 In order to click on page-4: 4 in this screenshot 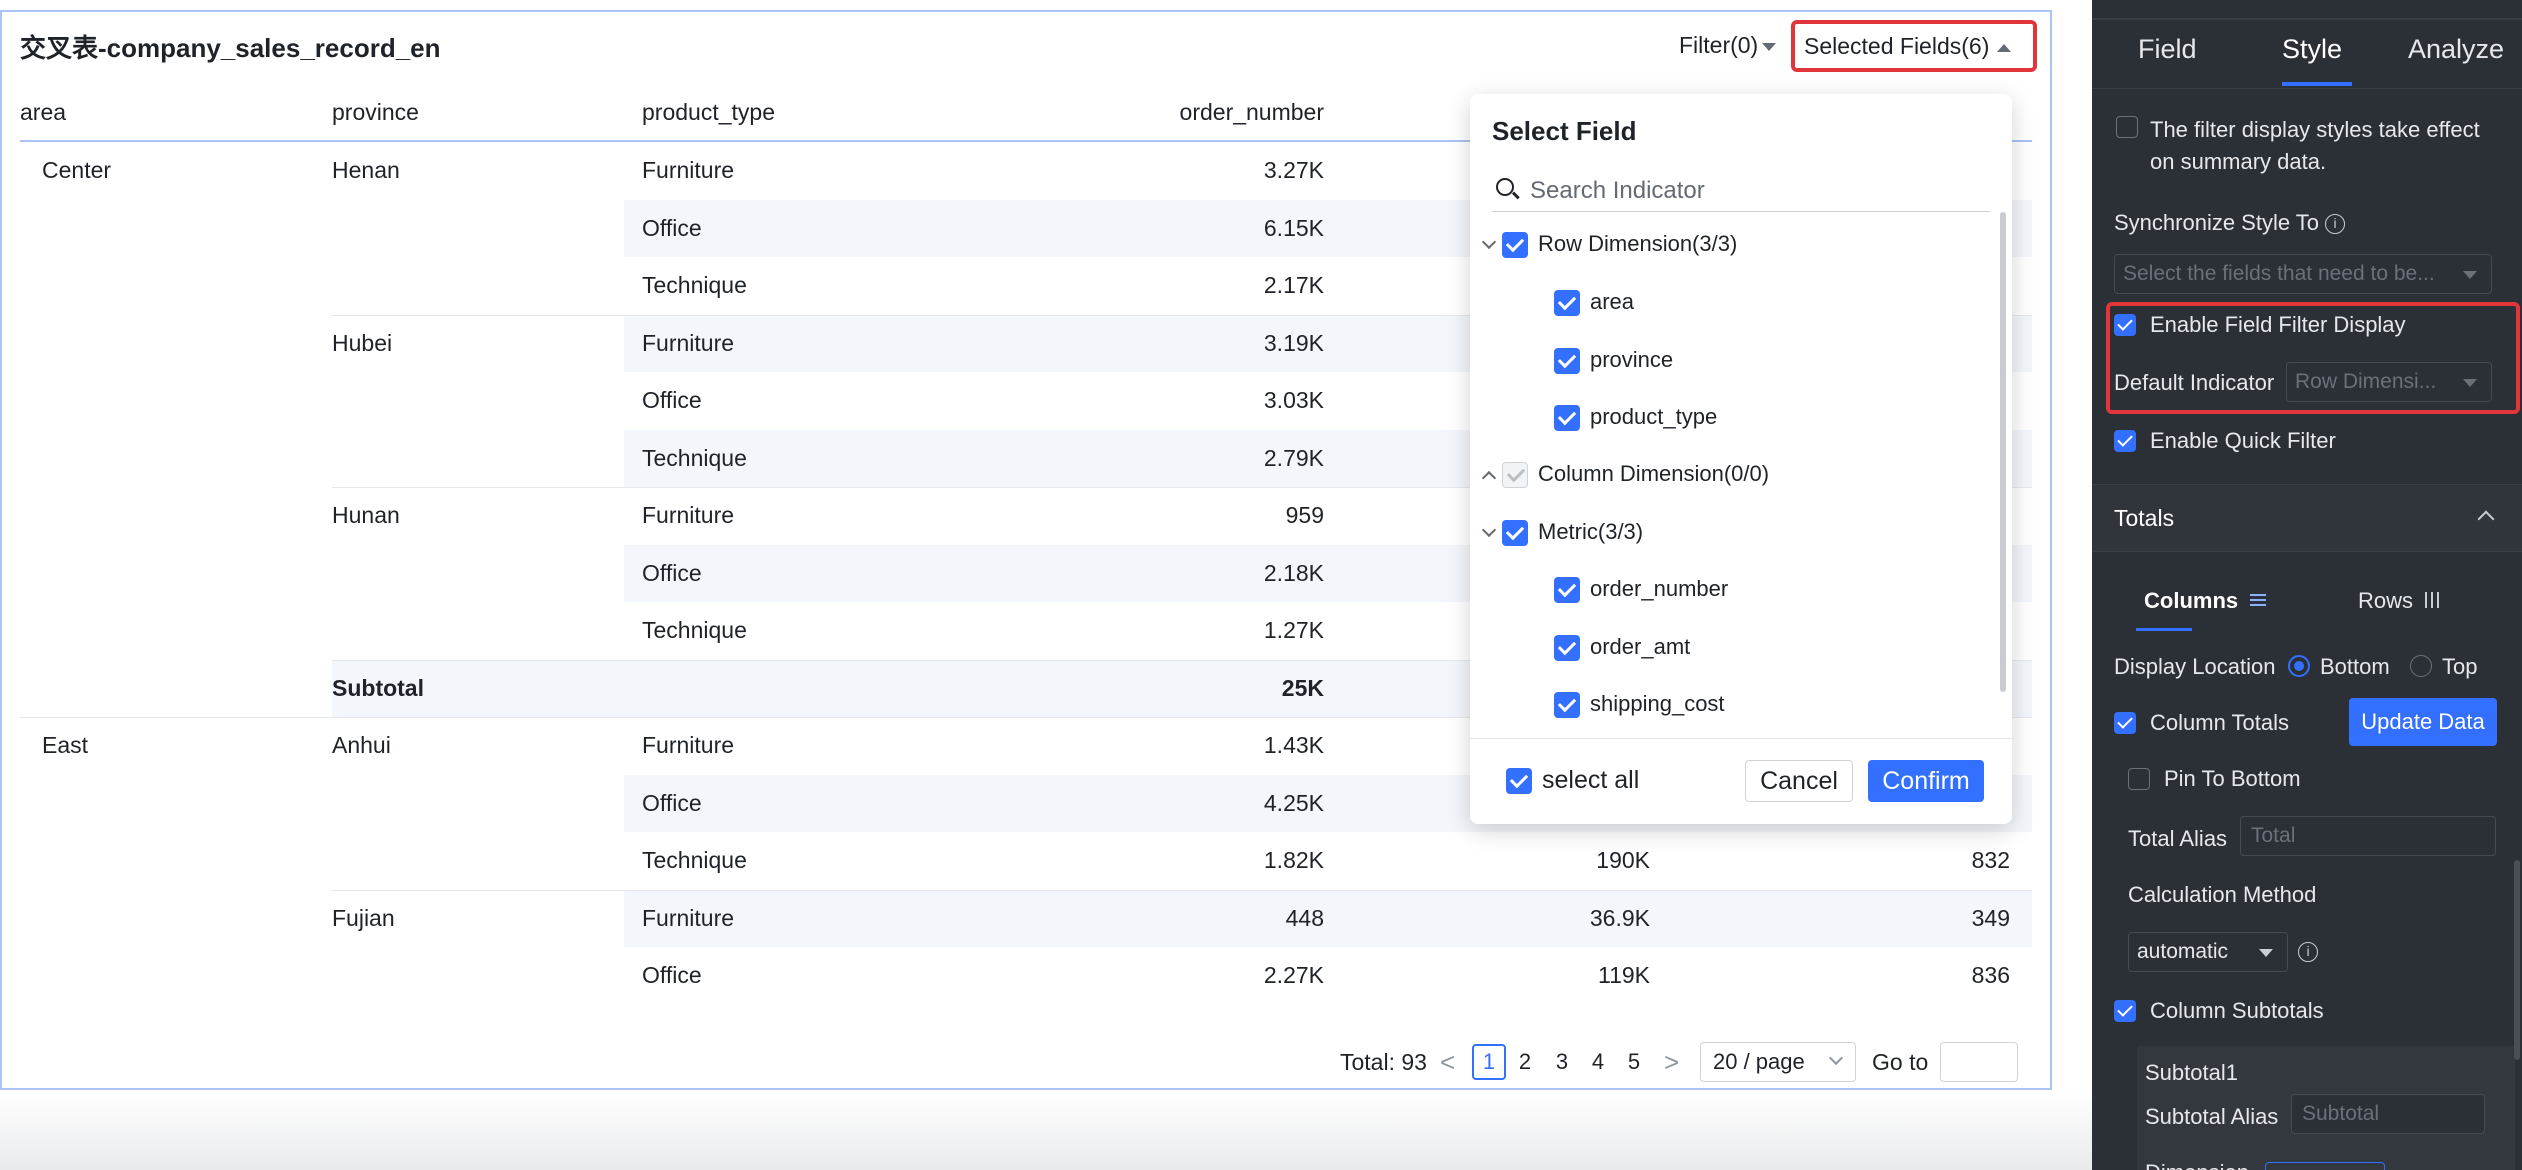, I will do `click(1598, 1062)`.